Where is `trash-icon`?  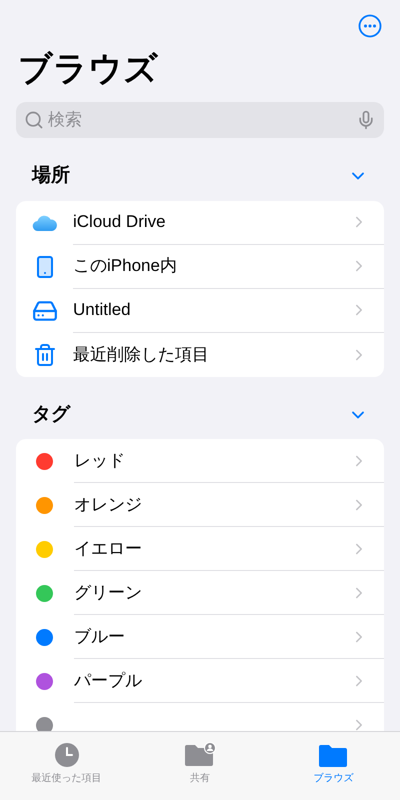 trash-icon is located at coordinates (45, 354).